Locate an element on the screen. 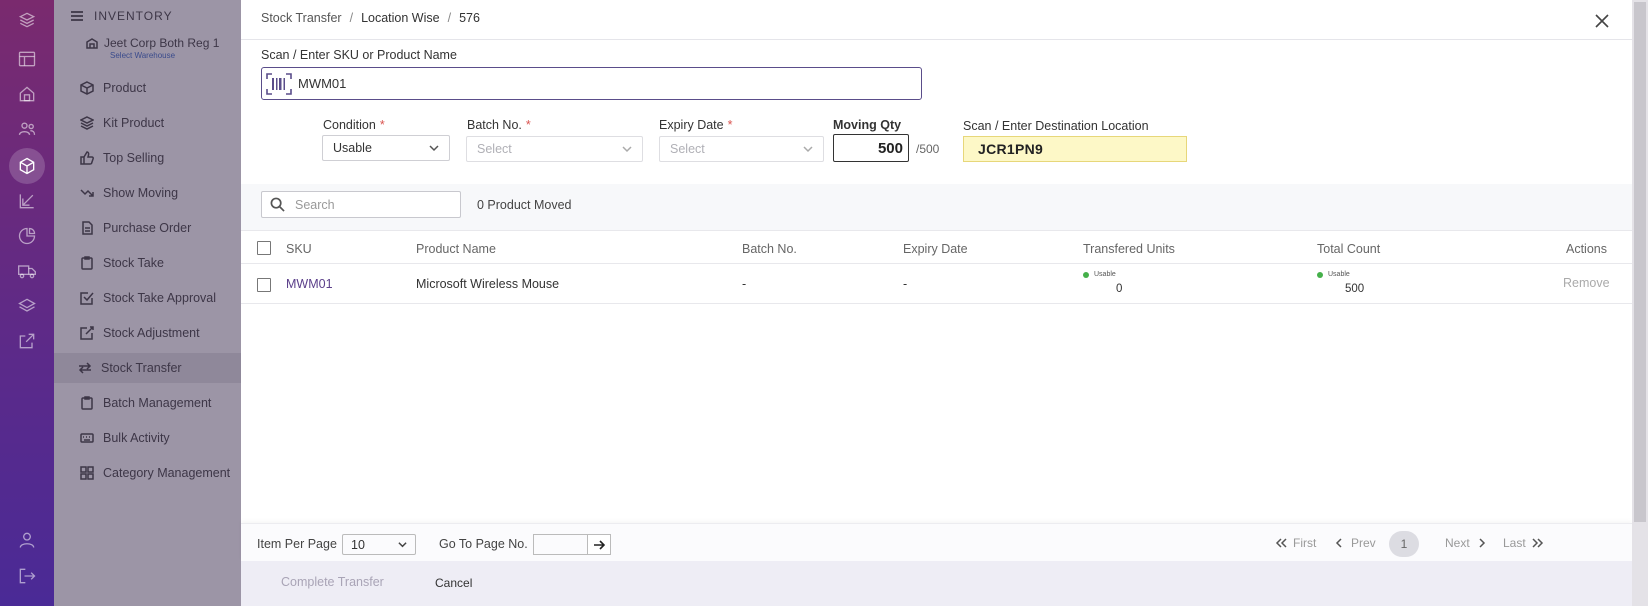 The width and height of the screenshot is (1648, 606). total-count-value: 500 is located at coordinates (1355, 289).